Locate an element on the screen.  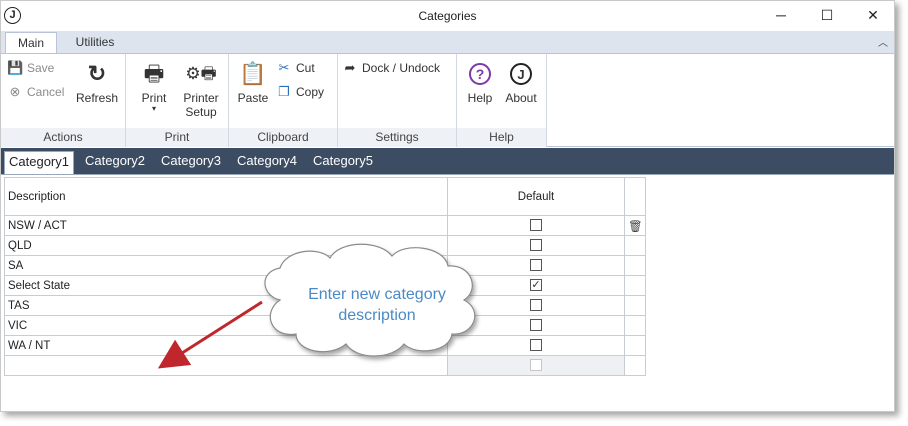
tab-category4: Category4 is located at coordinates (267, 162).